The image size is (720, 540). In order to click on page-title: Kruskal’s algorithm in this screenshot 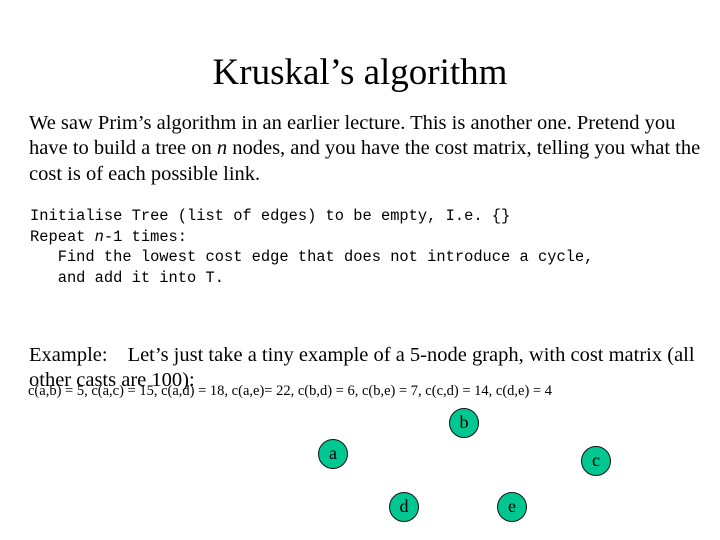, I will do `click(360, 72)`.